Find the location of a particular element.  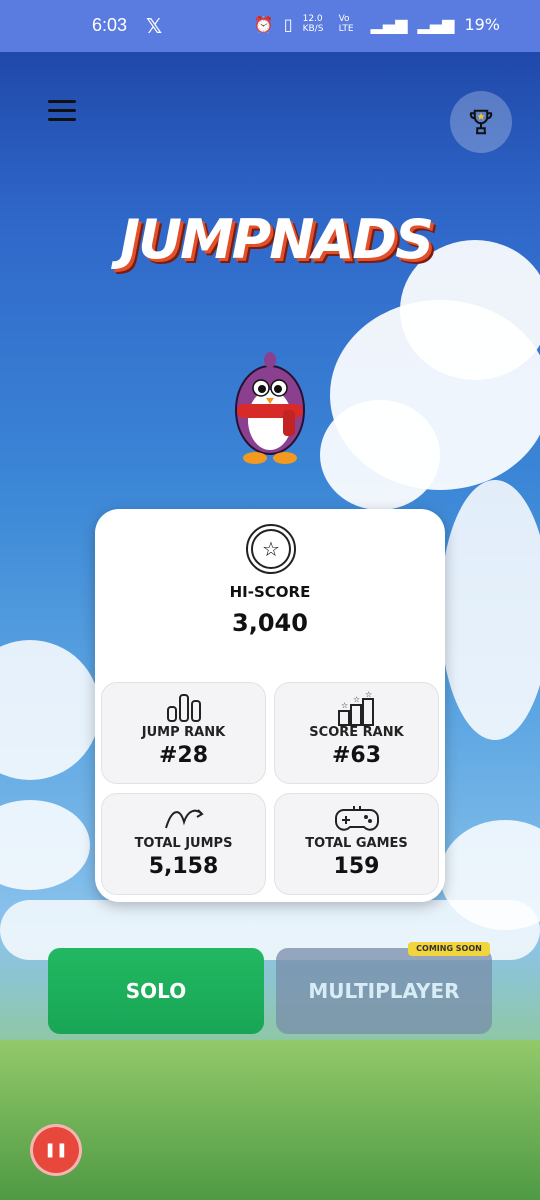

star-badge-icon: ☆ is located at coordinates (271, 549).